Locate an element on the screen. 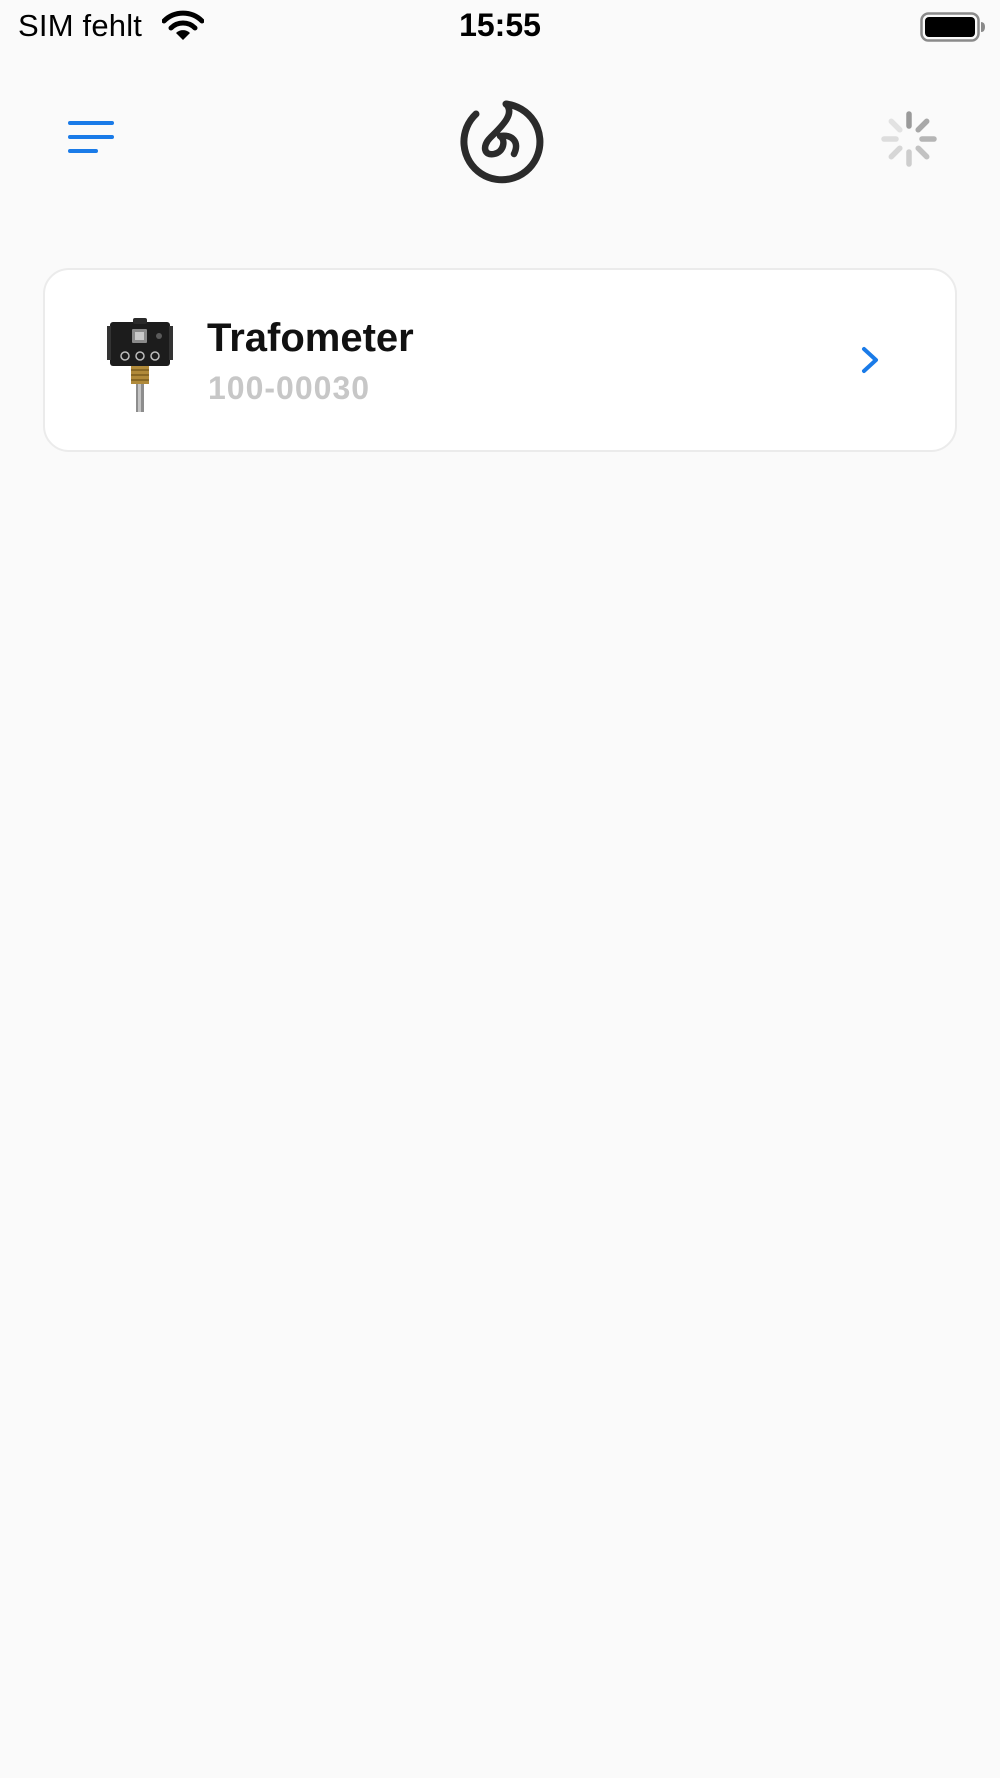 This screenshot has height=1778, width=1000. chevron-right-icon is located at coordinates (870, 360).